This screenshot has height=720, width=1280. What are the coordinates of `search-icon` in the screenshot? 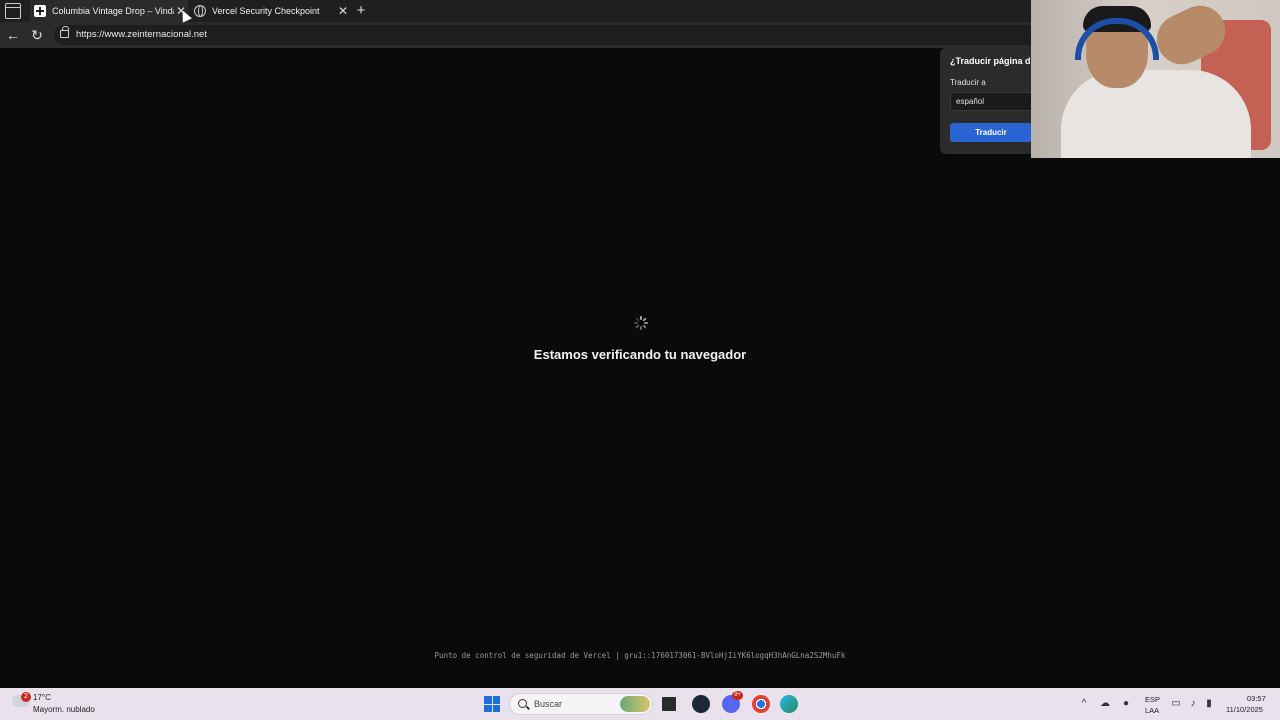 It's located at (522, 703).